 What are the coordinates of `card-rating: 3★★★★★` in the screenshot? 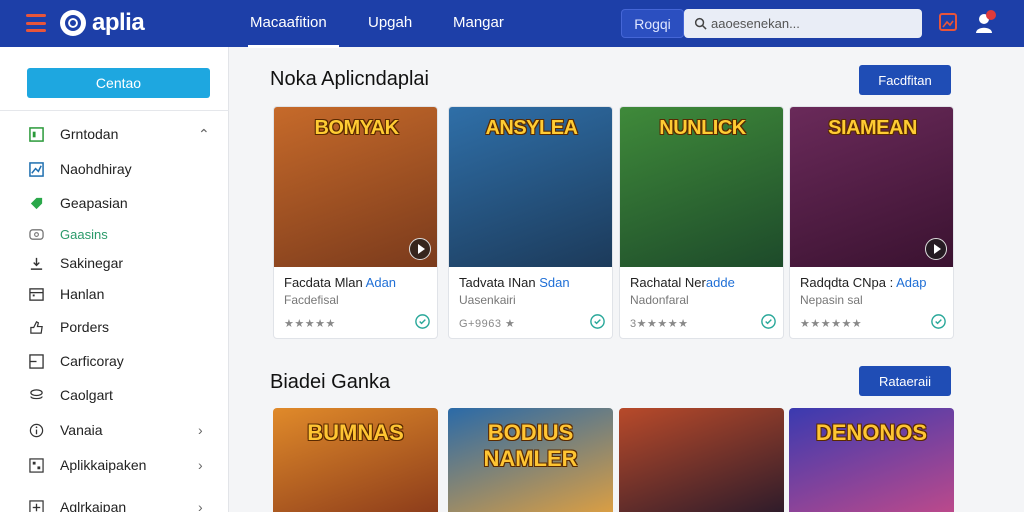 It's located at (659, 324).